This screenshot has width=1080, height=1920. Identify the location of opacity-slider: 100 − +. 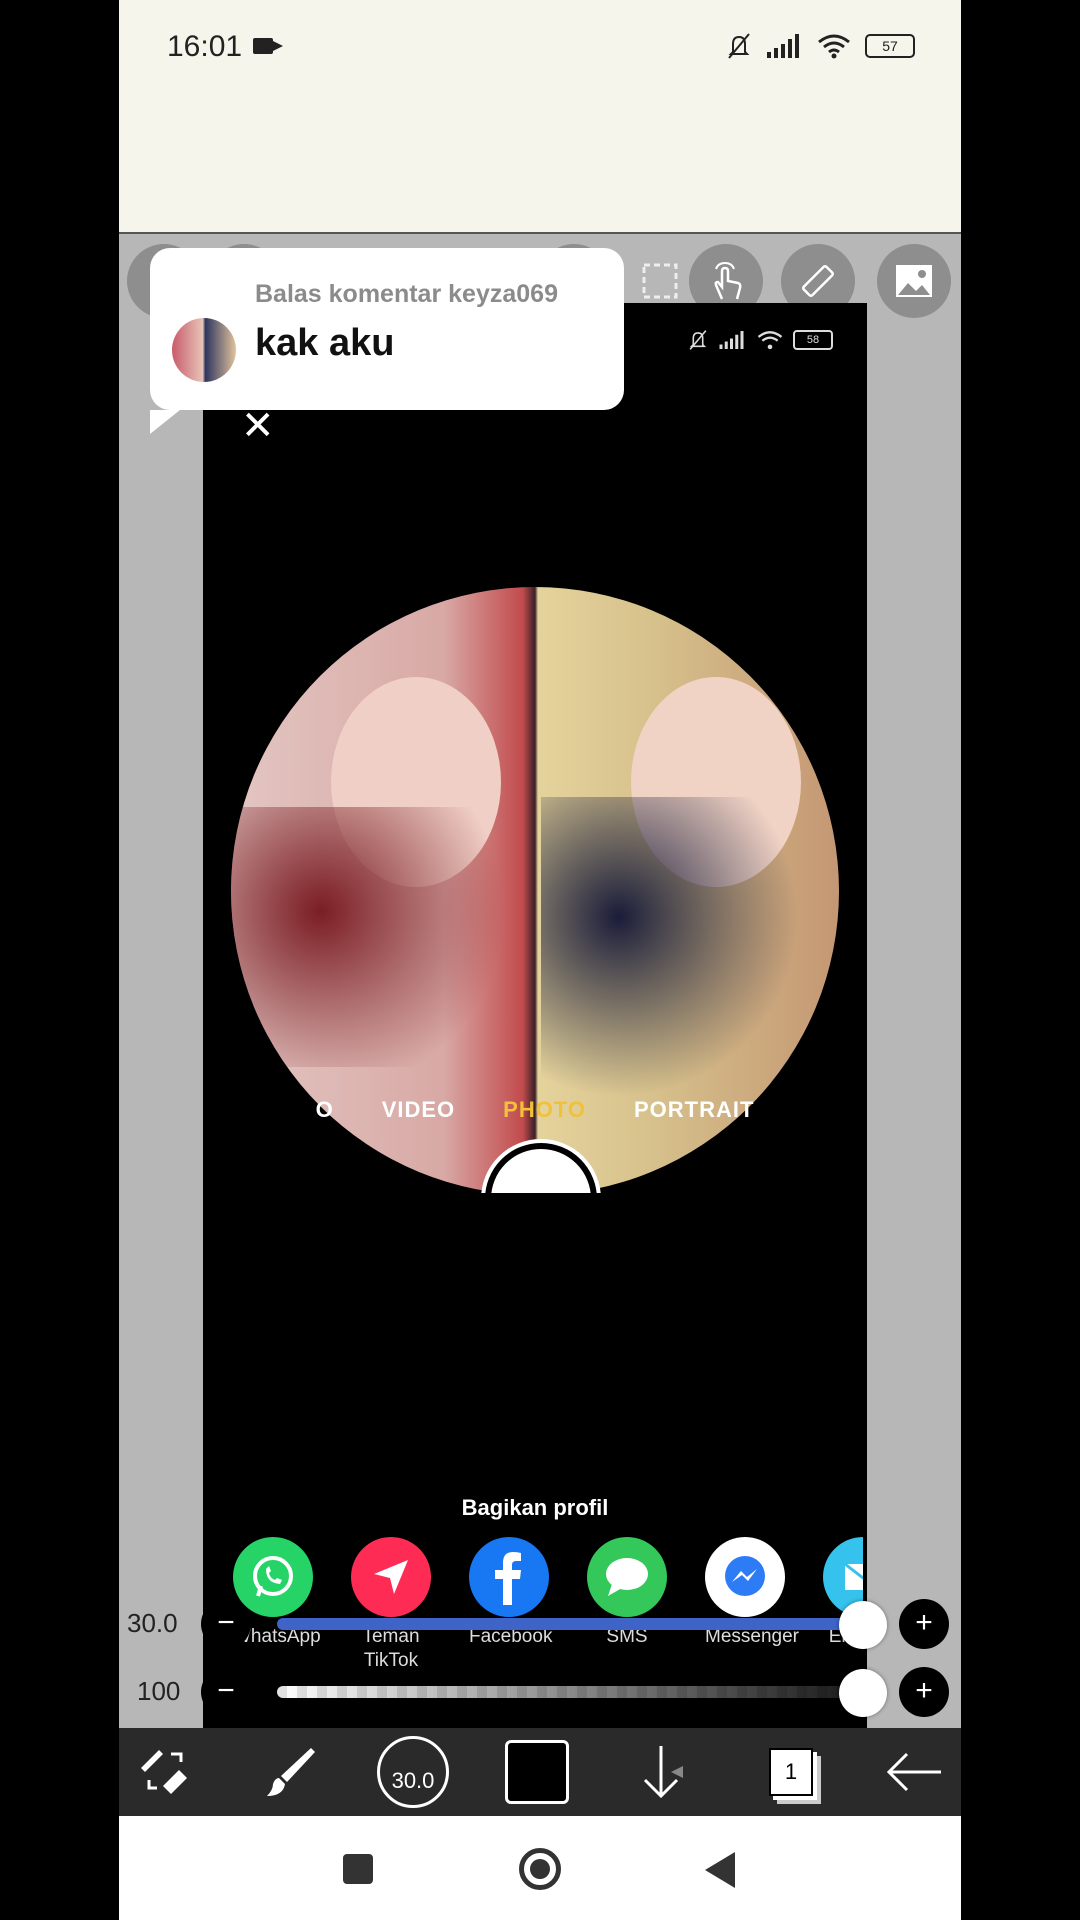
(540, 1692).